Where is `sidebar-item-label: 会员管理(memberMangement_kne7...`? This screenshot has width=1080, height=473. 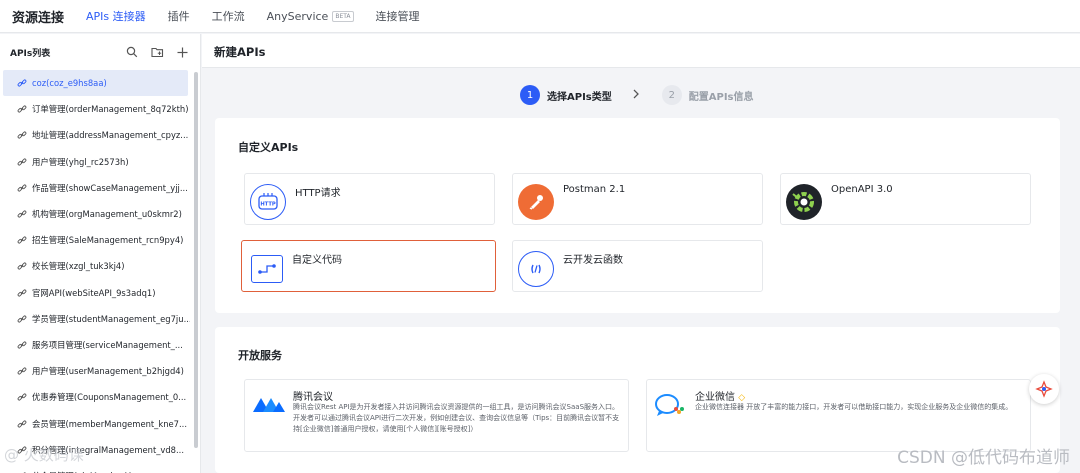
sidebar-item-label: 会员管理(memberMangement_kne7... is located at coordinates (109, 423).